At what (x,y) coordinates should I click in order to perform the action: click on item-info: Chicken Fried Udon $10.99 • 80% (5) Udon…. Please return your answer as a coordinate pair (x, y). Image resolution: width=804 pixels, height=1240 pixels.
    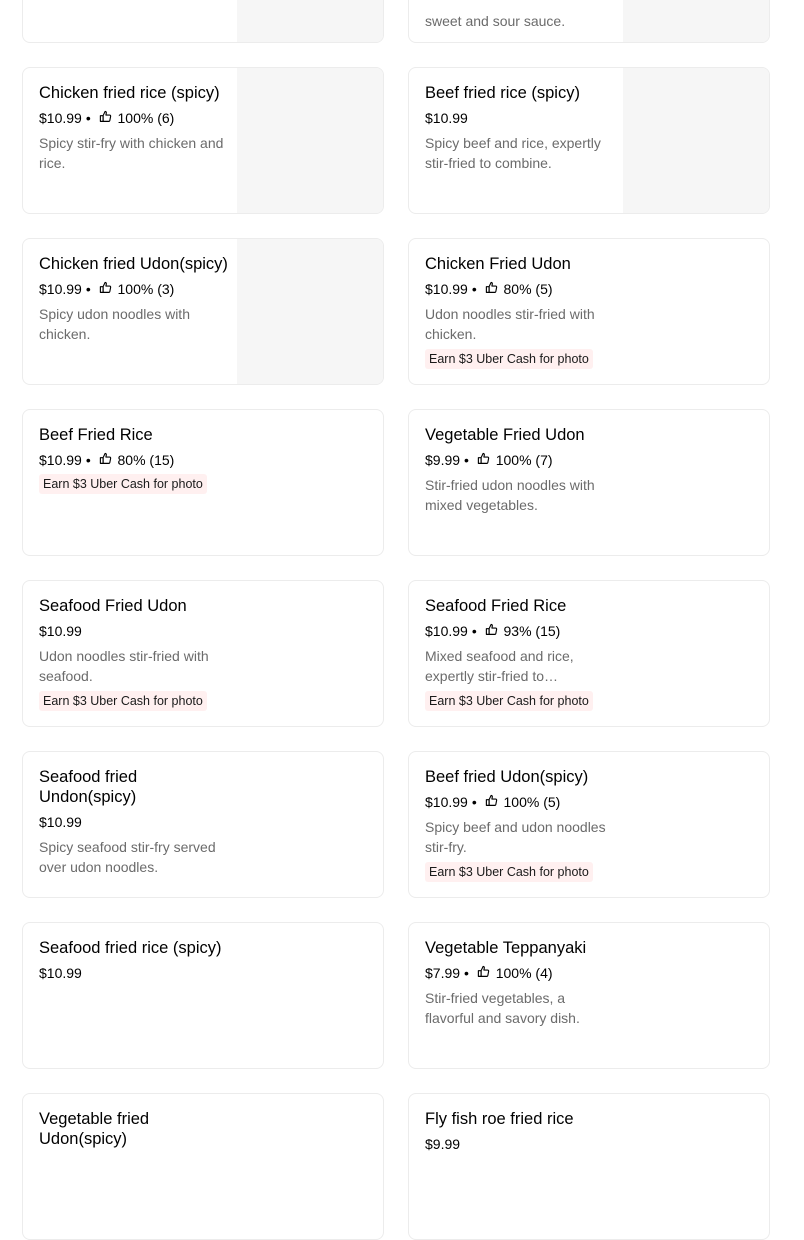
    Looking at the image, I should click on (520, 311).